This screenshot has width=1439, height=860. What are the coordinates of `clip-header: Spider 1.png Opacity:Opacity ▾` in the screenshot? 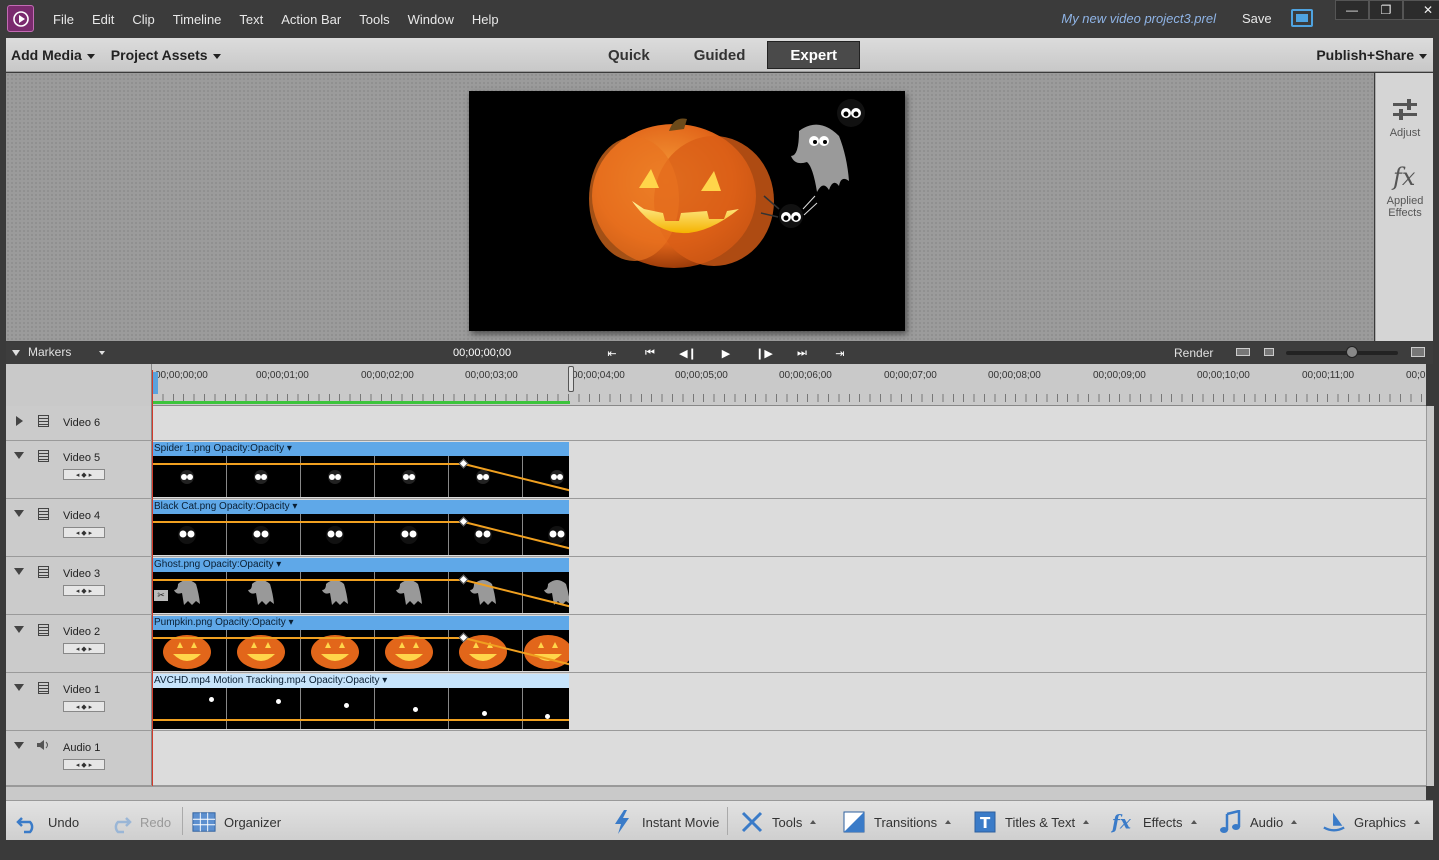 It's located at (360, 449).